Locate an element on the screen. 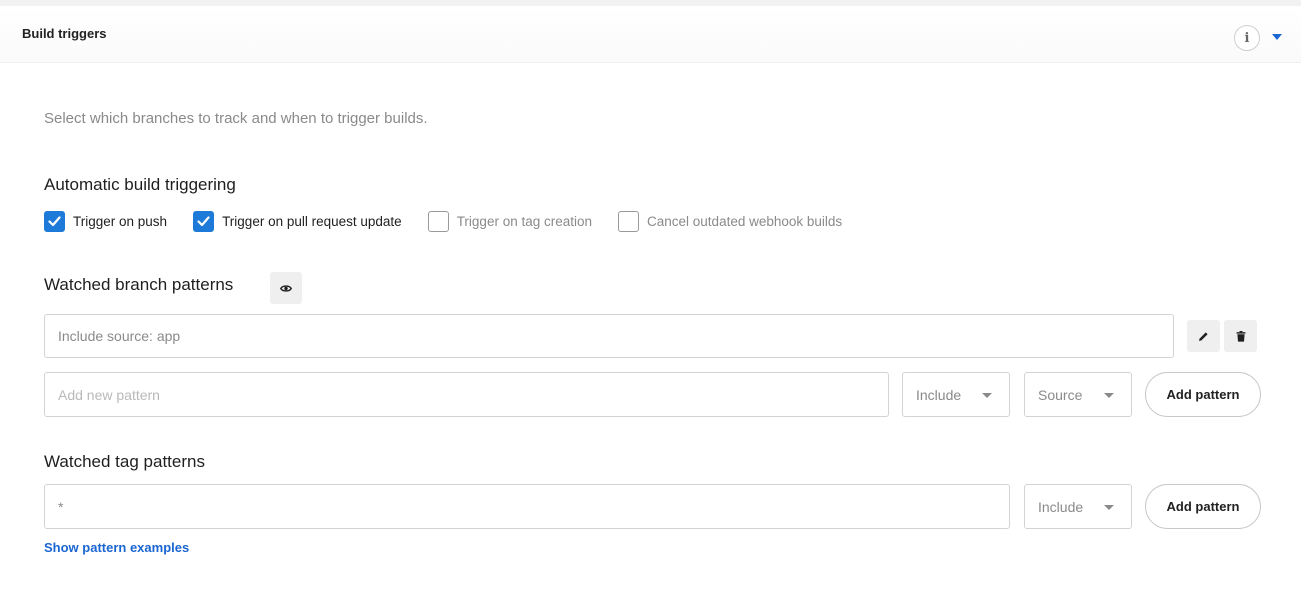 The image size is (1301, 599). cancel-outdated-builds-checkbox: Cancel outdated webhook builds is located at coordinates (730, 221).